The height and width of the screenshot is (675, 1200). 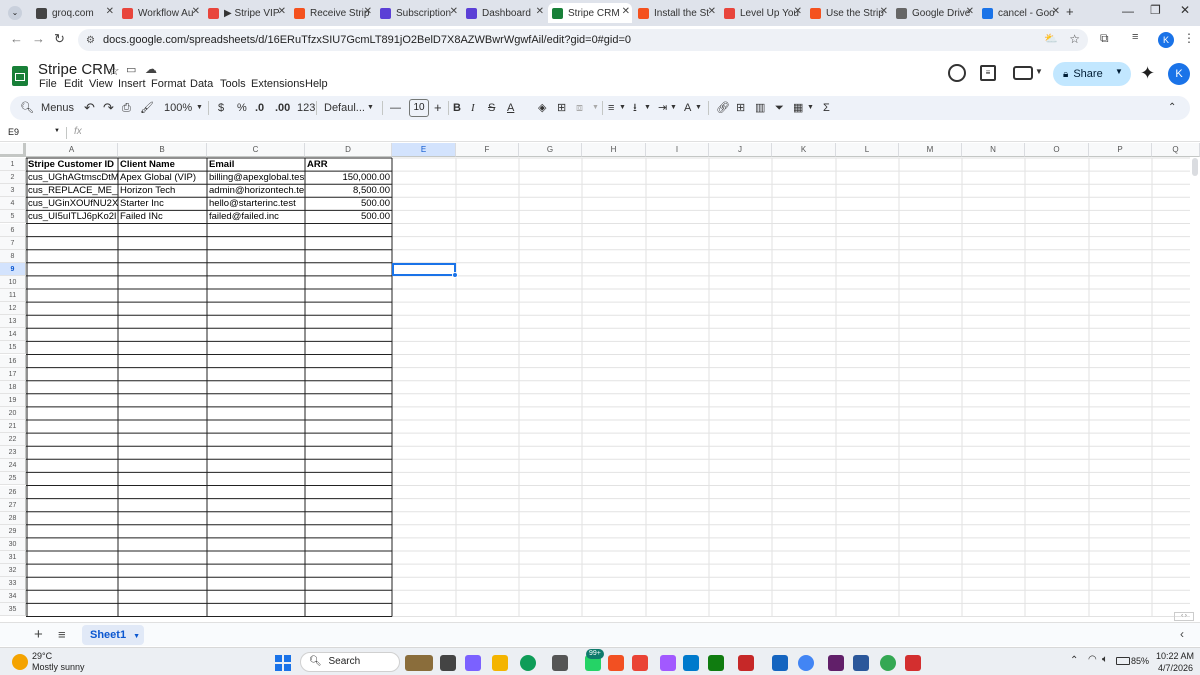 I want to click on vscode-icon, so click(x=691, y=663).